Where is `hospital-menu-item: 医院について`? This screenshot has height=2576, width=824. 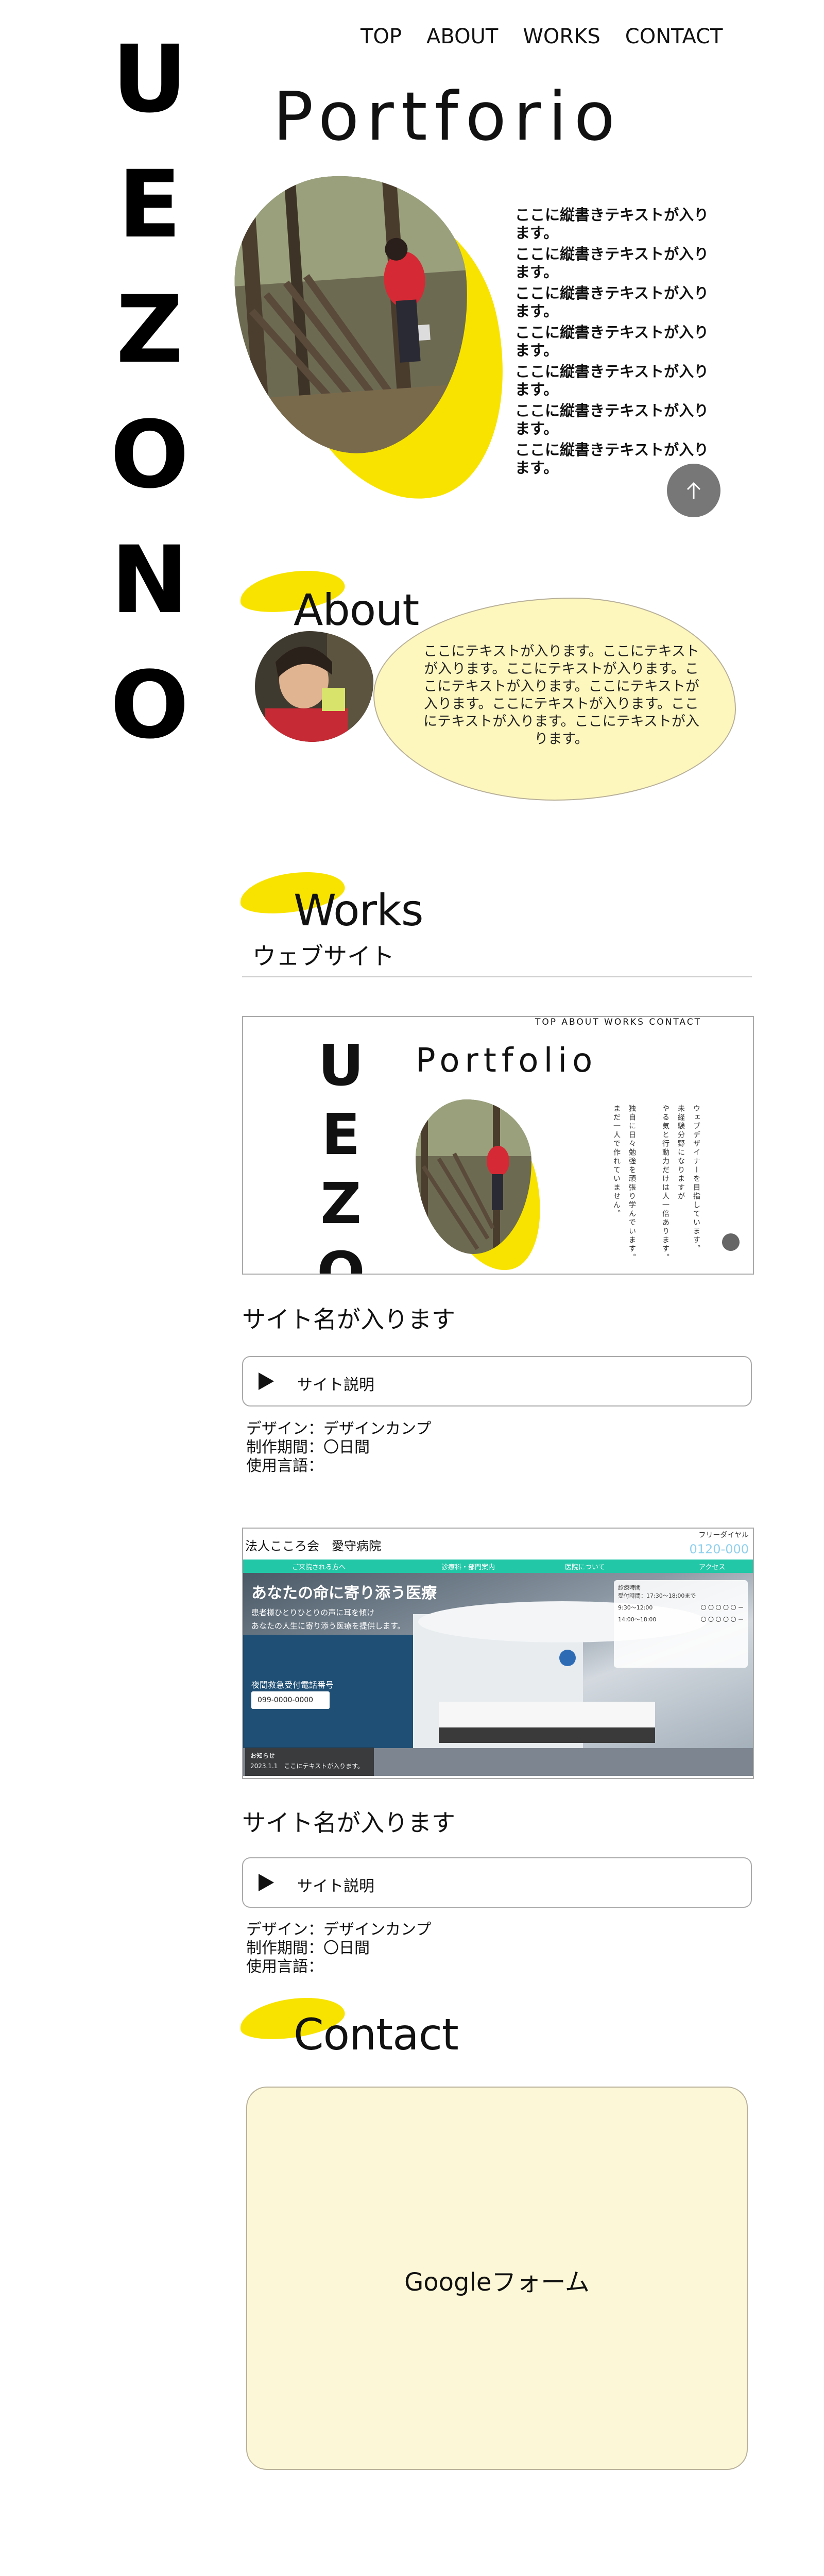
hospital-menu-item: 医院について is located at coordinates (585, 1567).